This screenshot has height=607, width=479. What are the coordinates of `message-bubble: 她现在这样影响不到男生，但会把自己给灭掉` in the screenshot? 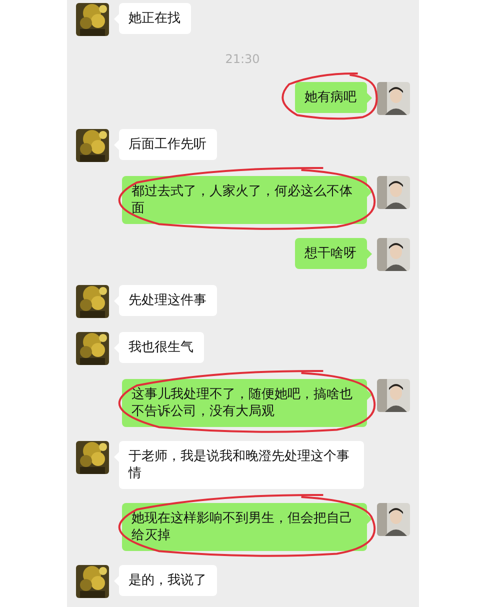 It's located at (244, 527).